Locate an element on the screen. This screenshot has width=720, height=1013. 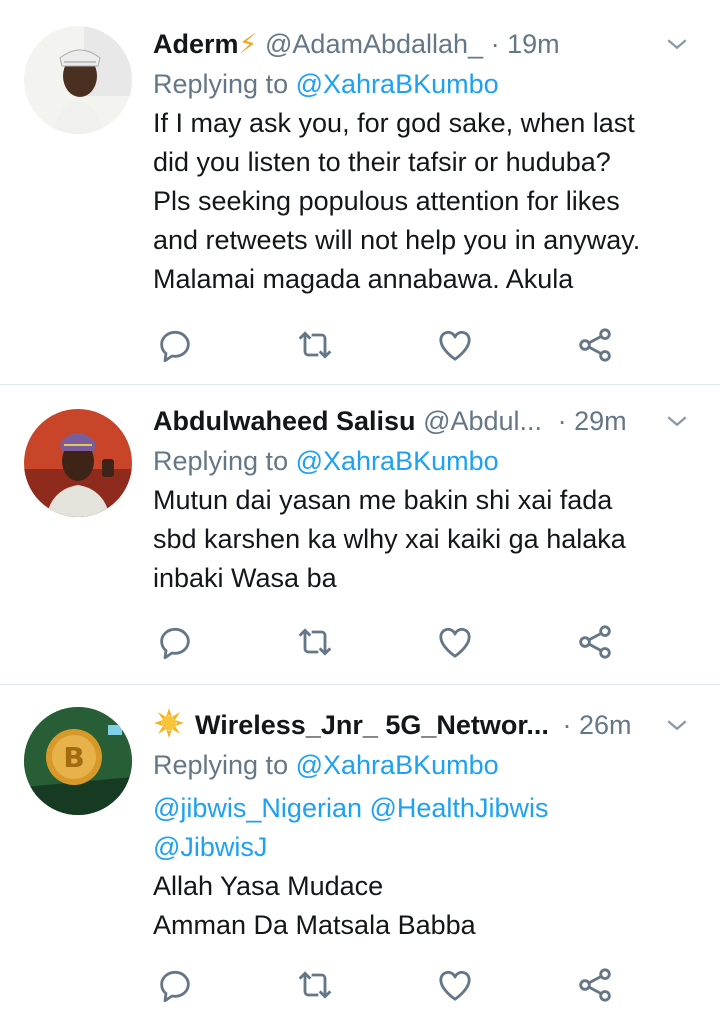
tweet-header: Abdulwaheed Salisu @Abdul... · 29m is located at coordinates (426, 421).